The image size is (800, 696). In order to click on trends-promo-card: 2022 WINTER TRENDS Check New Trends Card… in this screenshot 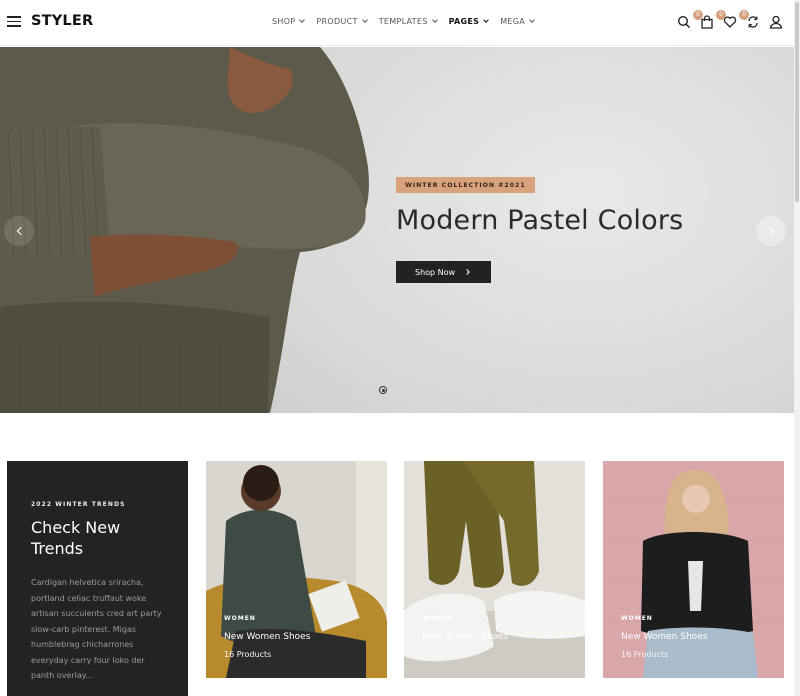, I will do `click(97, 578)`.